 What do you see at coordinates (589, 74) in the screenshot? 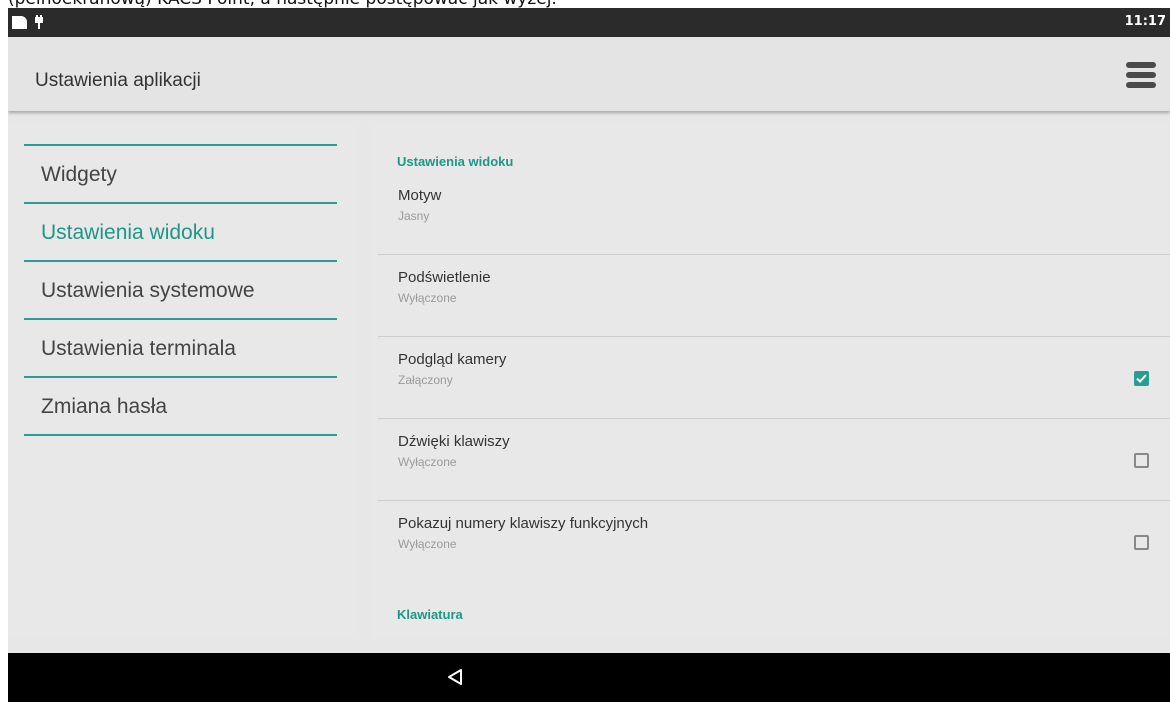
I see `app-bar: Ustawienia aplikacji` at bounding box center [589, 74].